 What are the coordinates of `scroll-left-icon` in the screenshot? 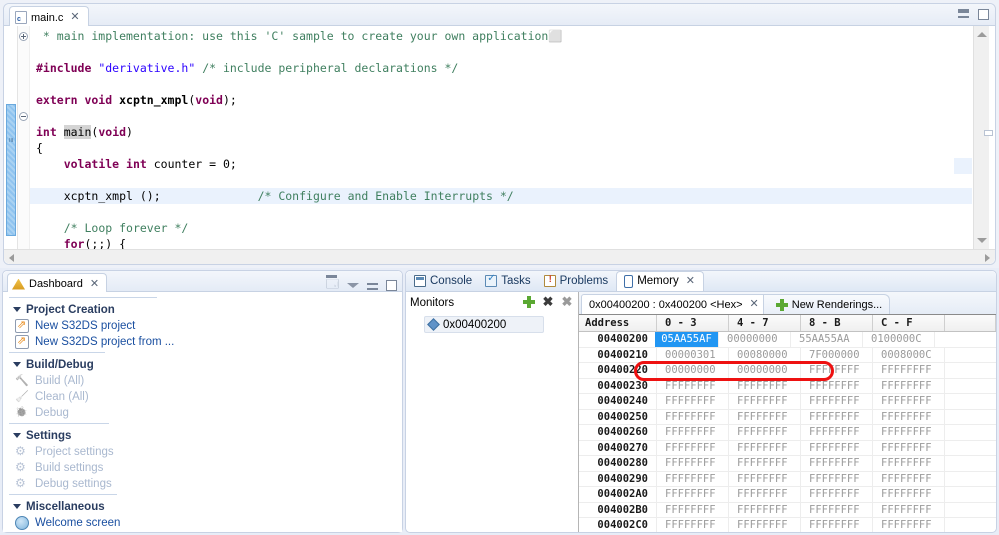 It's located at (11, 258).